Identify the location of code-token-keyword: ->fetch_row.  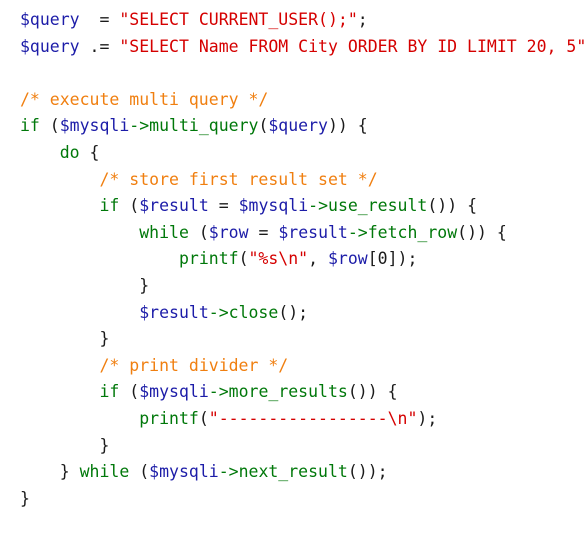
(402, 232).